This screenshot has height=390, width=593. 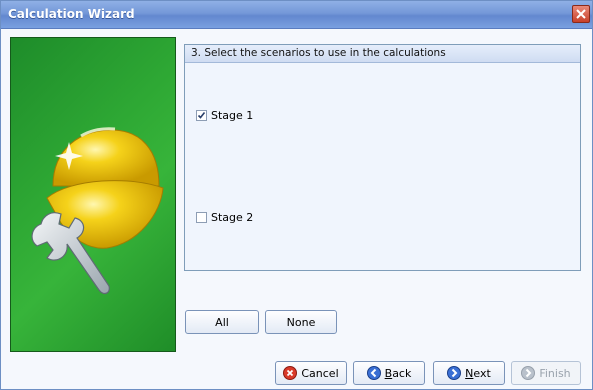 What do you see at coordinates (454, 373) in the screenshot?
I see `blue-right-arrow-icon` at bounding box center [454, 373].